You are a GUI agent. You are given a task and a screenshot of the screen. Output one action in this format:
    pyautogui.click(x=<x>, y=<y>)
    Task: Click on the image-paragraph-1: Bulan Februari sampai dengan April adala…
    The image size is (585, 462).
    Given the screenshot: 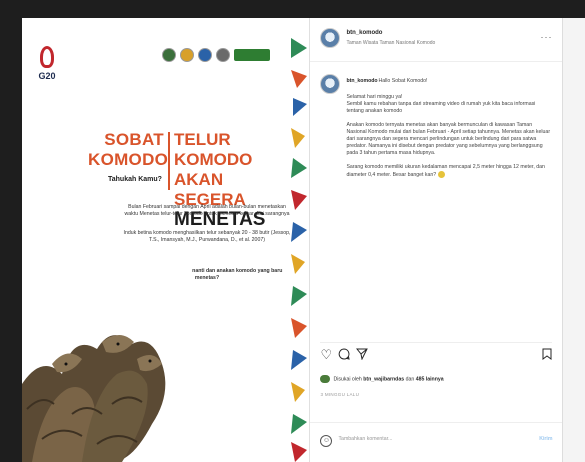 What is the action you would take?
    pyautogui.click(x=207, y=210)
    